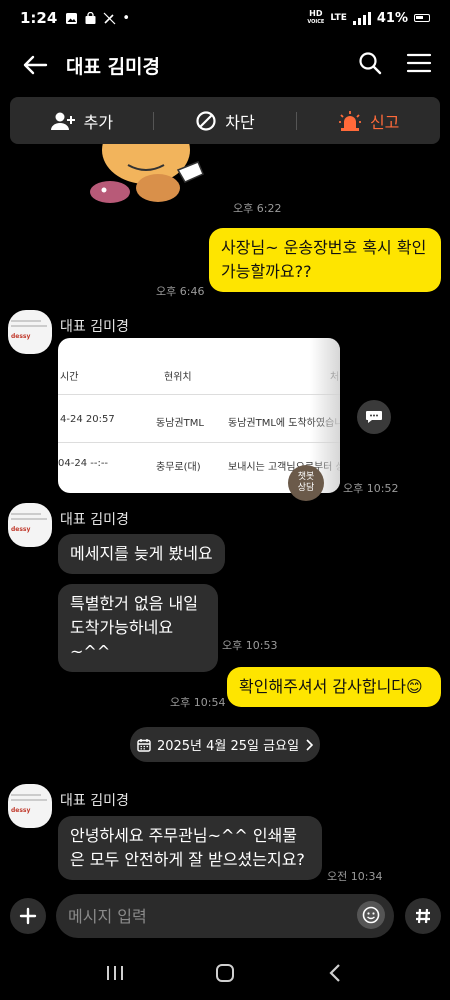 This screenshot has width=450, height=1000. What do you see at coordinates (98, 122) in the screenshot?
I see `add-friend-label: 추가` at bounding box center [98, 122].